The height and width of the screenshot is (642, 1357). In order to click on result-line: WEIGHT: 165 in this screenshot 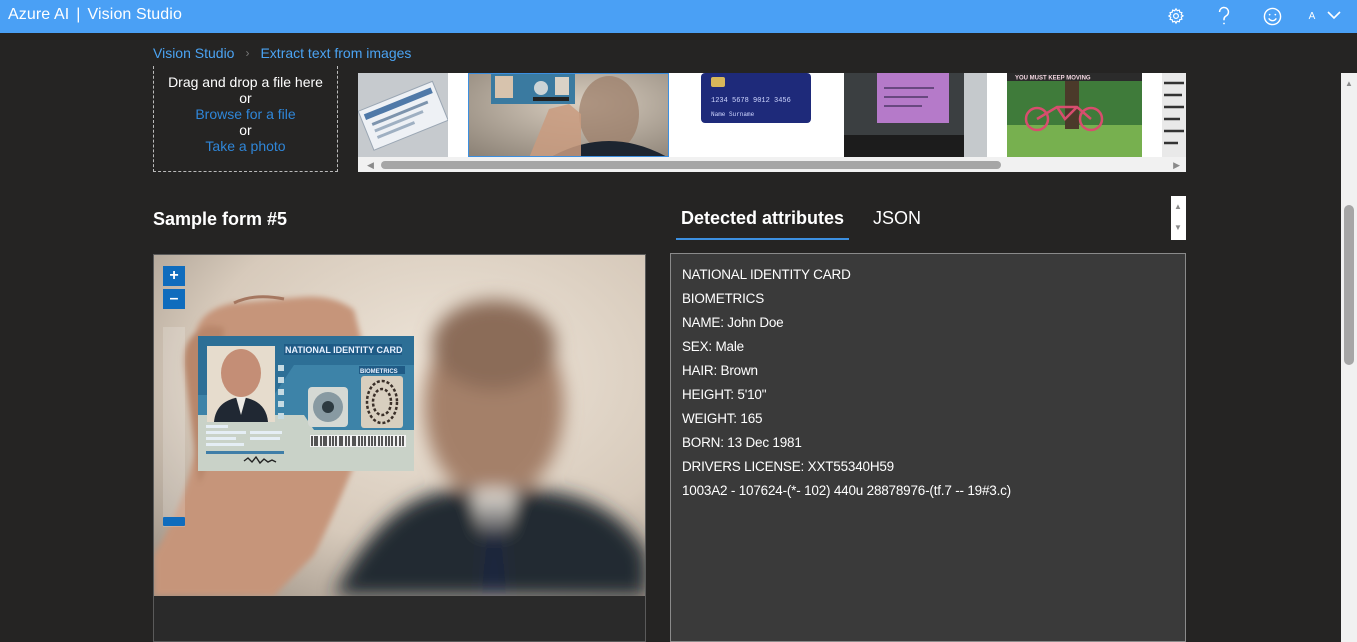, I will do `click(722, 418)`.